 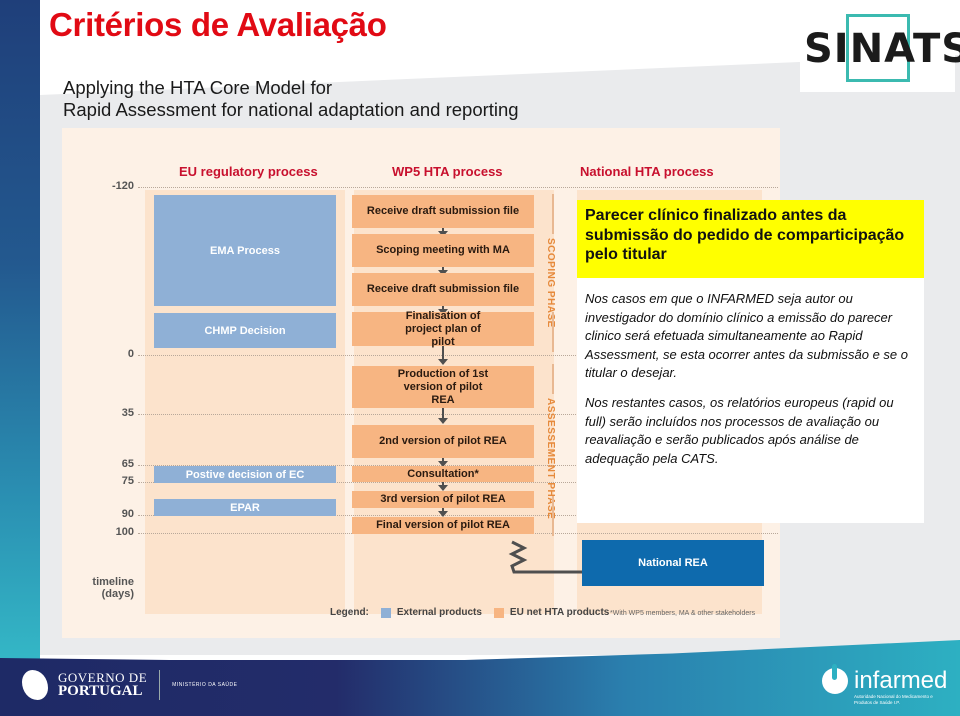 What do you see at coordinates (443, 525) in the screenshot?
I see `wp5-step: Final version of pilot REA` at bounding box center [443, 525].